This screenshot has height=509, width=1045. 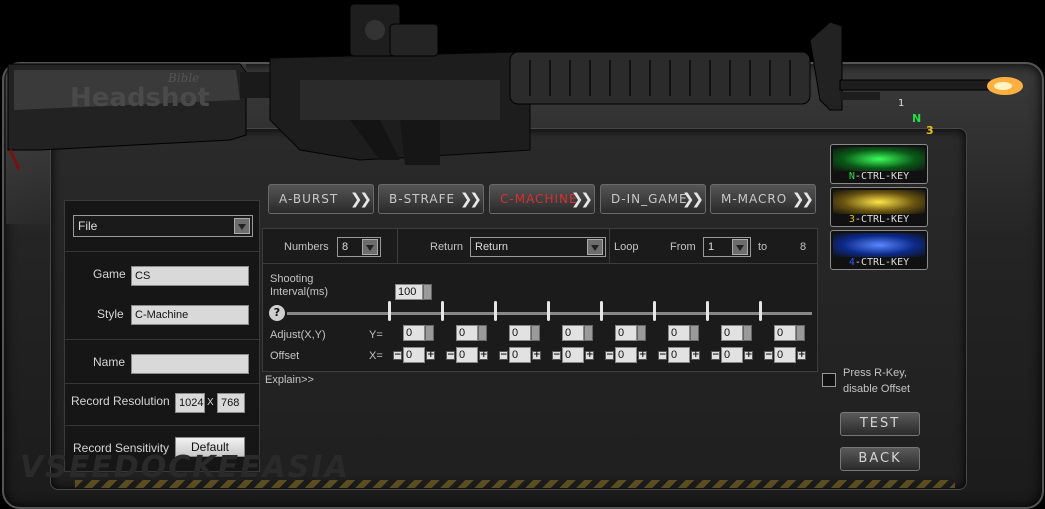 I want to click on n-ctrl-key-card: N-CTRL-KEY, so click(x=879, y=164).